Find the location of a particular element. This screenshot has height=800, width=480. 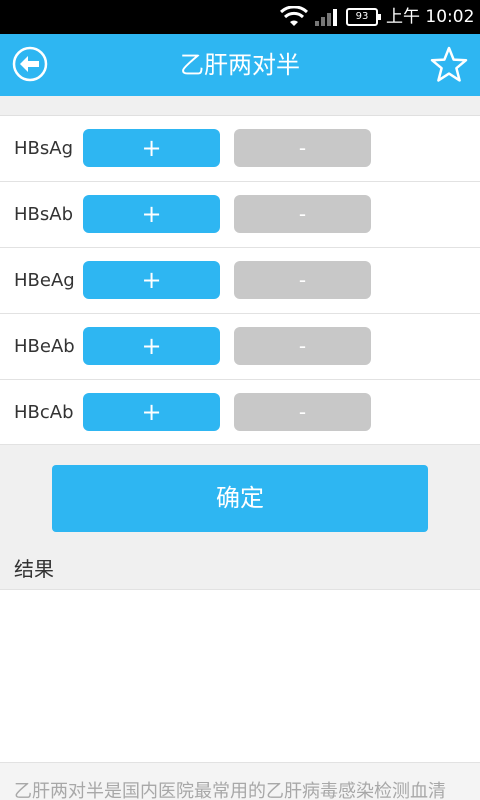

marker-row-hbeab: HBeAb + - is located at coordinates (240, 347).